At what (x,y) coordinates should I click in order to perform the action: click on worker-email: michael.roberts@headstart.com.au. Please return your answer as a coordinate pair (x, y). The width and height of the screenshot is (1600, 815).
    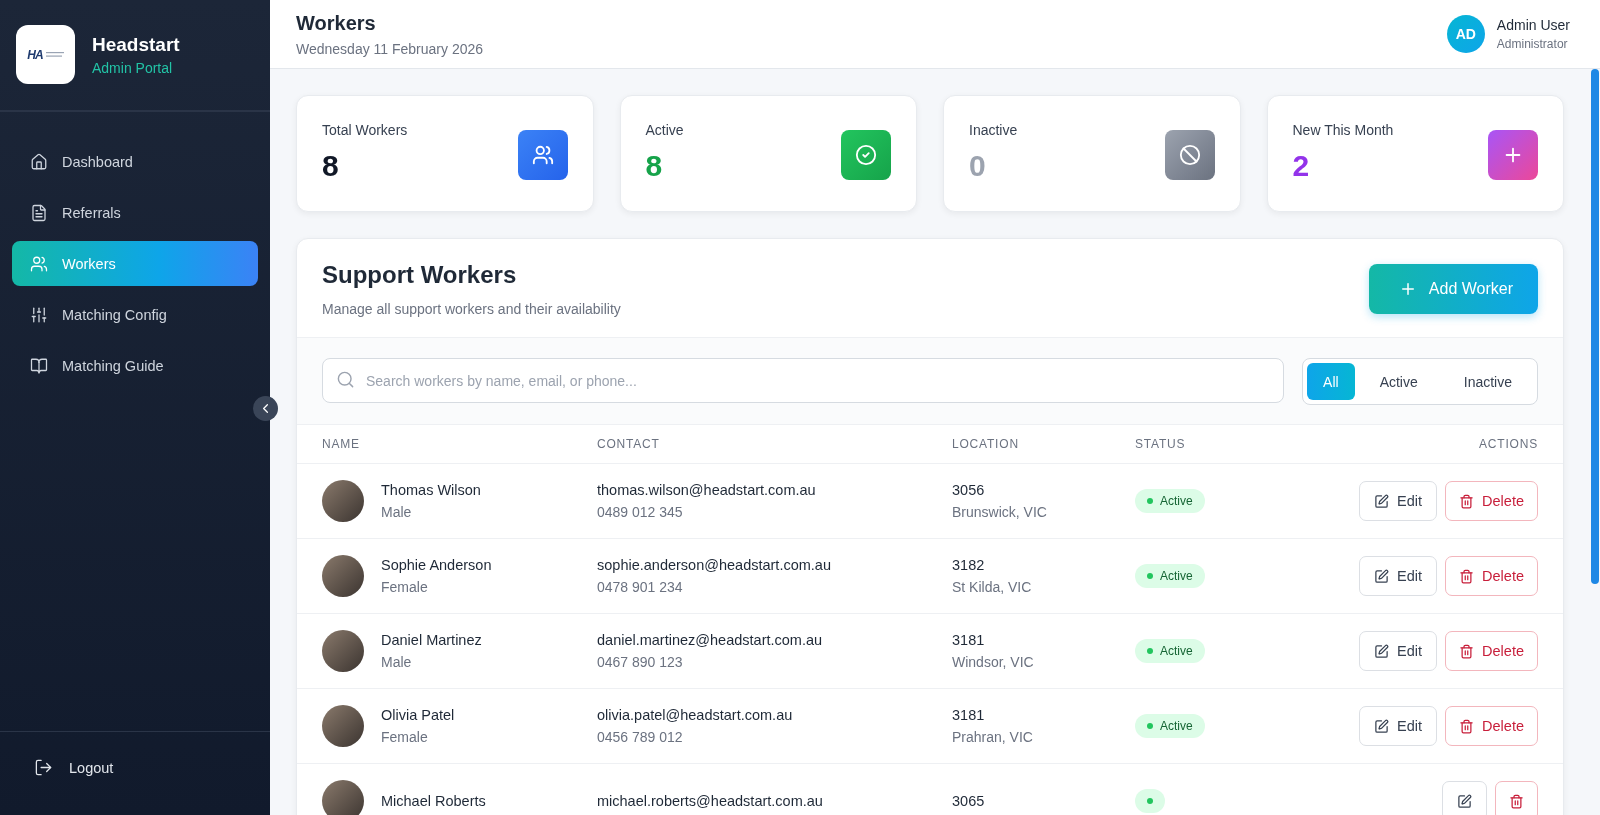
    Looking at the image, I should click on (710, 801).